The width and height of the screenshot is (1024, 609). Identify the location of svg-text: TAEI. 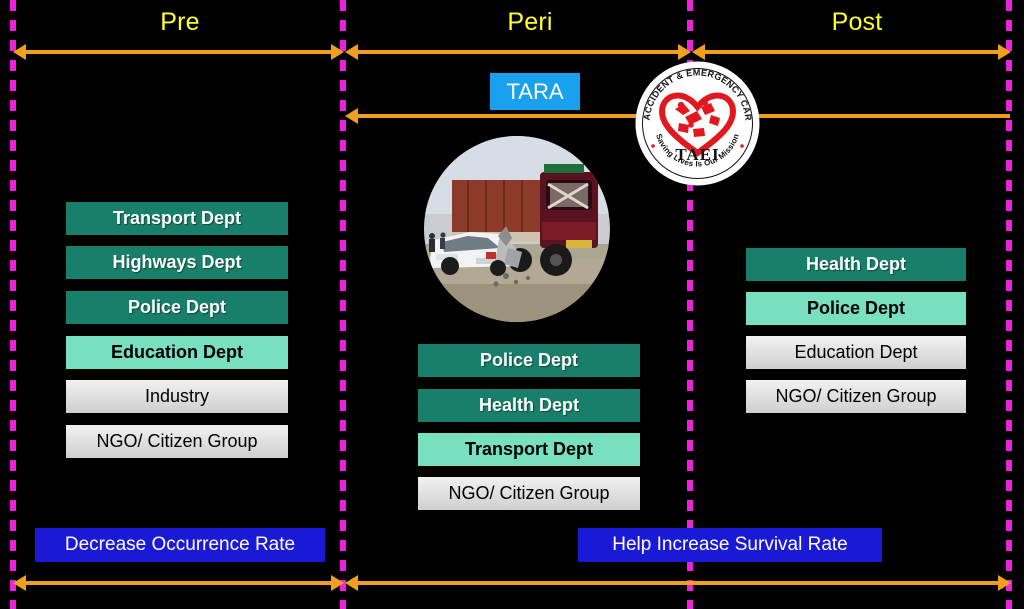
(697, 154).